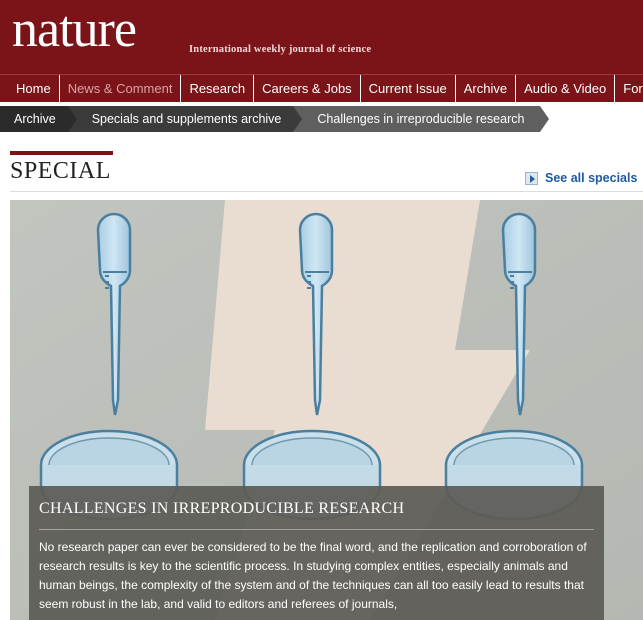  What do you see at coordinates (316, 529) in the screenshot?
I see `caption-divider` at bounding box center [316, 529].